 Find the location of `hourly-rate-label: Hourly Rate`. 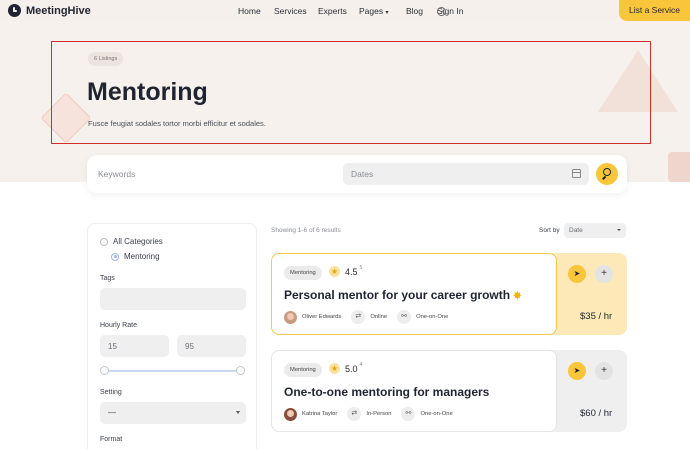

hourly-rate-label: Hourly Rate is located at coordinates (118, 325).